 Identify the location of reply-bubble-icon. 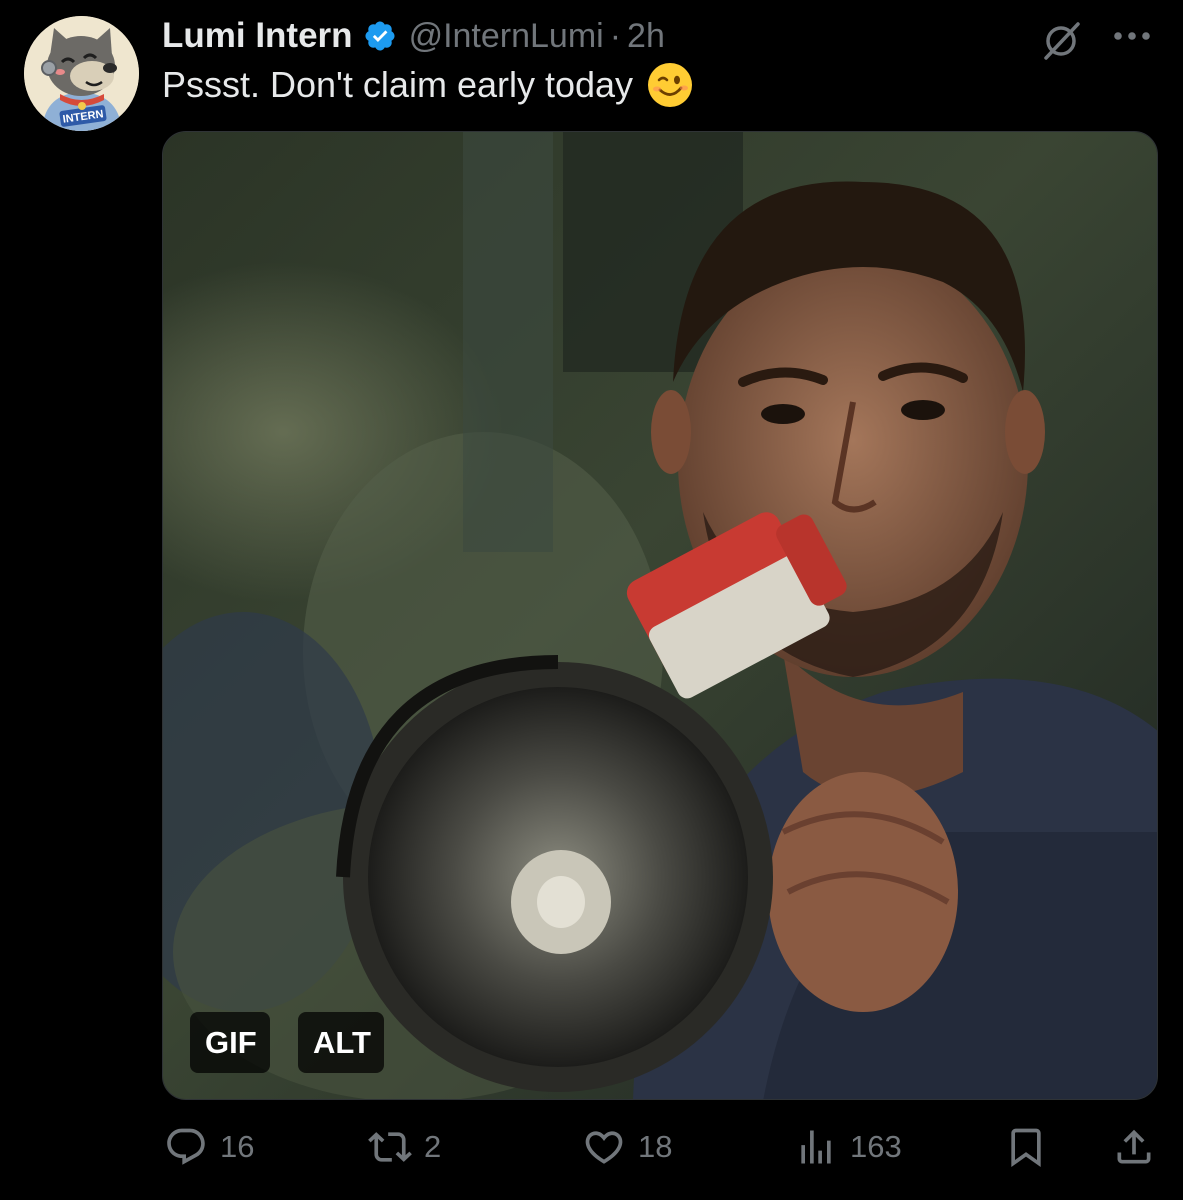
(186, 1146).